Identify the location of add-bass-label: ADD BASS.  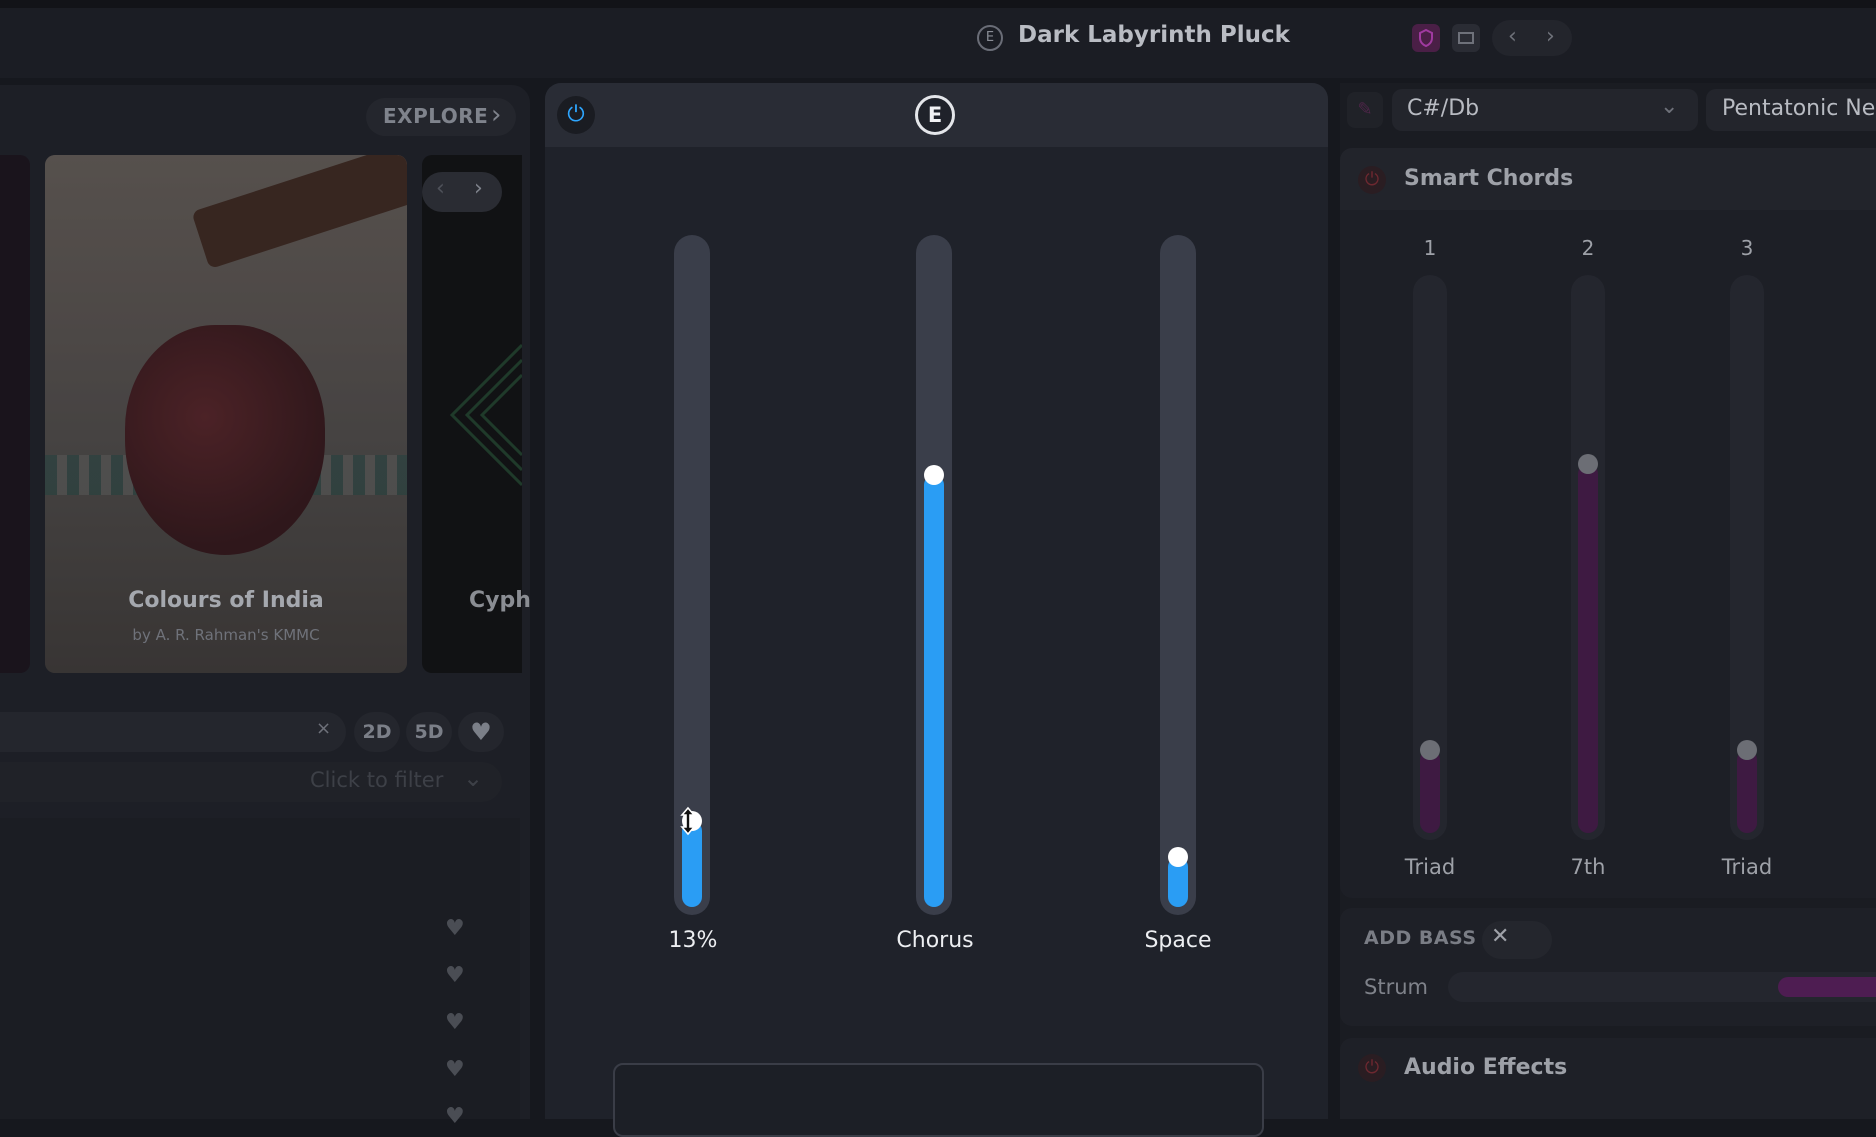
(1420, 938).